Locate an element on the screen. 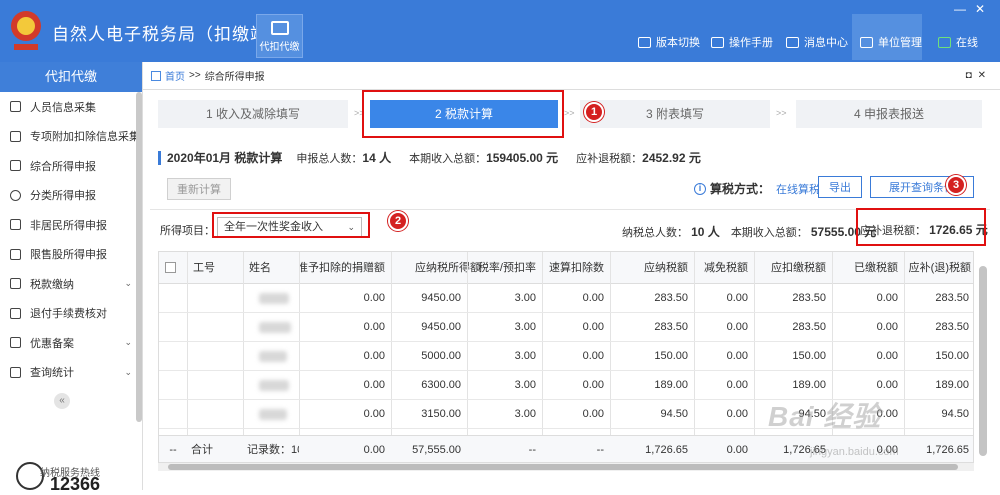 This screenshot has width=1000, height=495. info-icon: i is located at coordinates (700, 188).